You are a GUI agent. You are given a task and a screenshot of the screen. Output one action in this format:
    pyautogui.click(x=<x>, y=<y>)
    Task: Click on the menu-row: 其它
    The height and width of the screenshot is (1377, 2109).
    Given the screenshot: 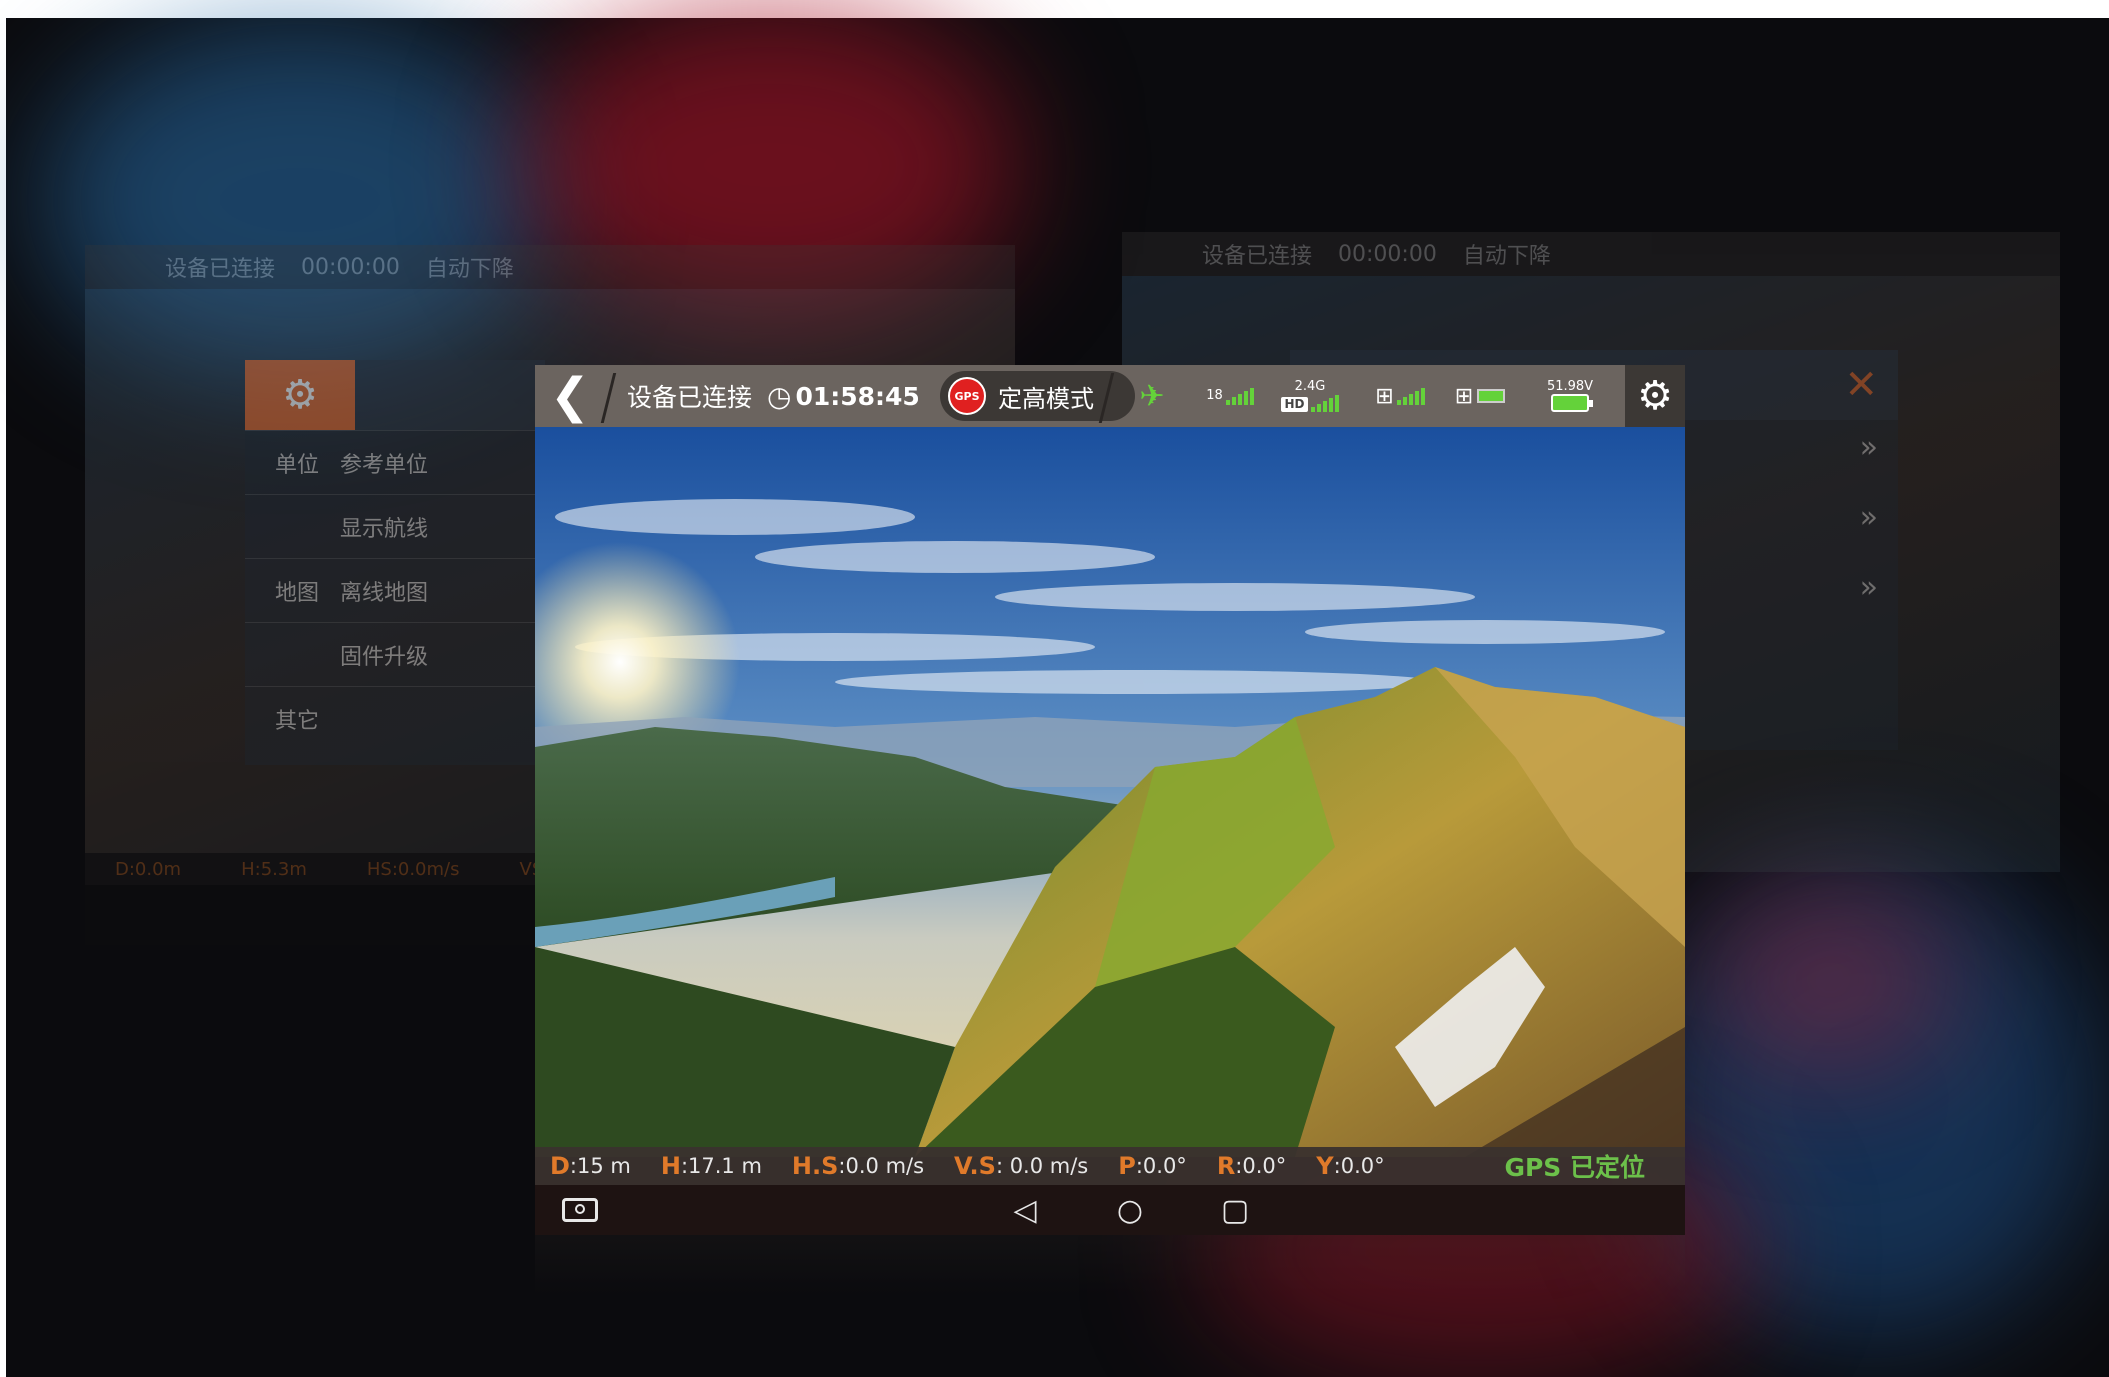 What is the action you would take?
    pyautogui.click(x=395, y=718)
    